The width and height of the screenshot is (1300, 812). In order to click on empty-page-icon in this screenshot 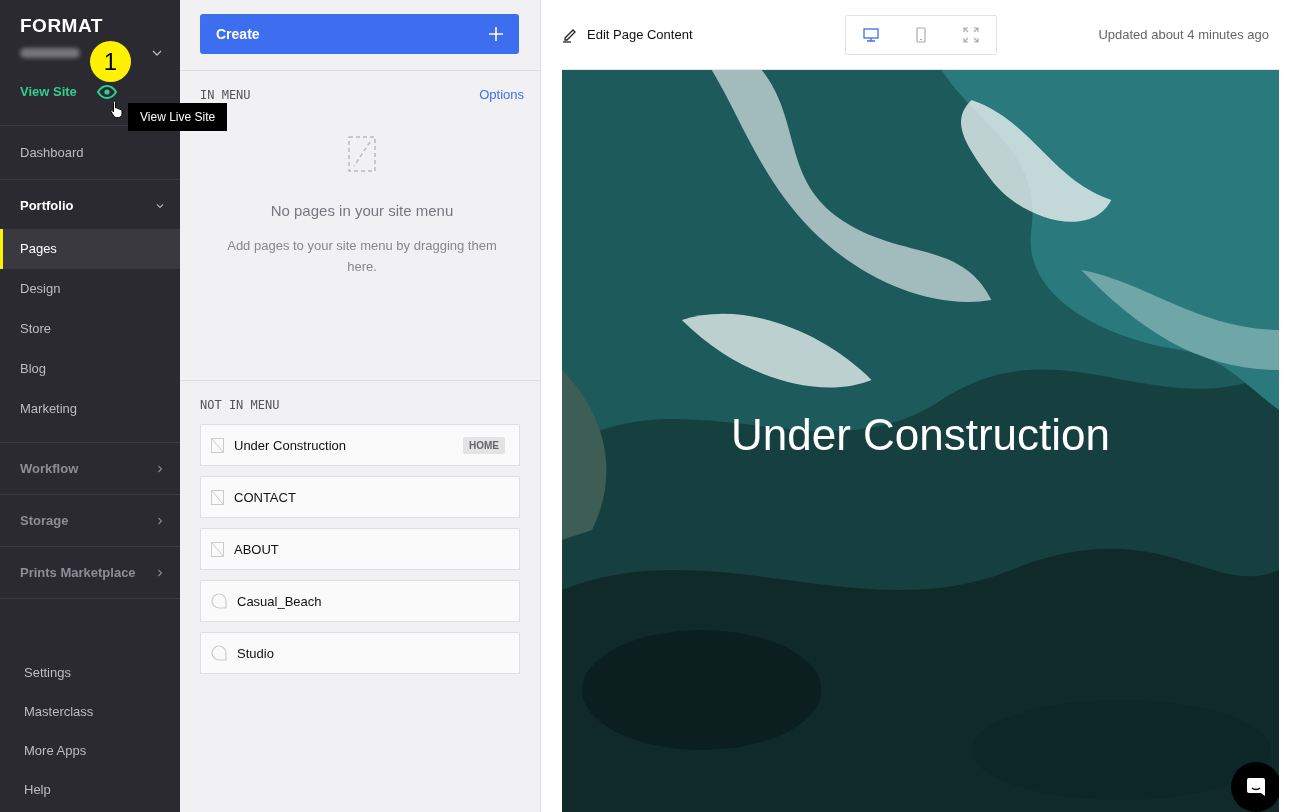, I will do `click(362, 154)`.